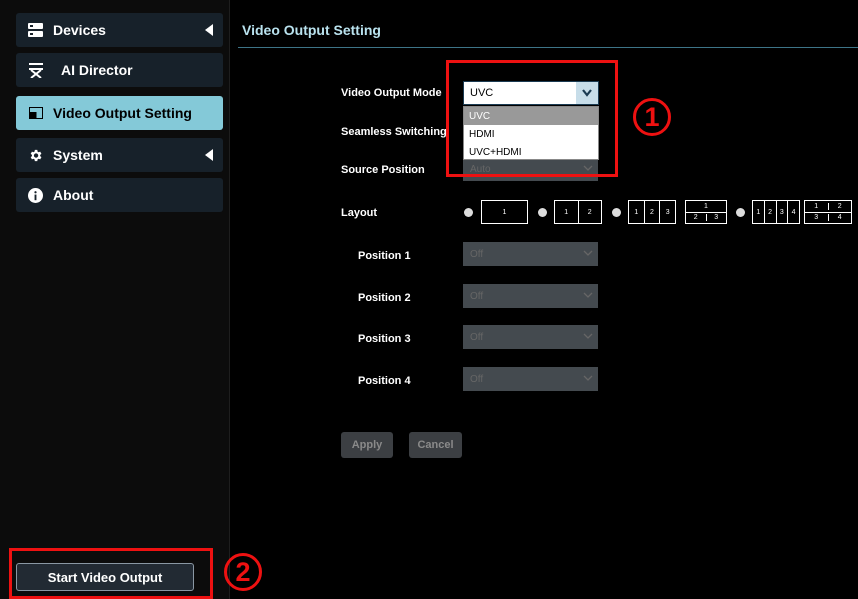 The width and height of the screenshot is (858, 599). I want to click on position-1-value: Off, so click(477, 254).